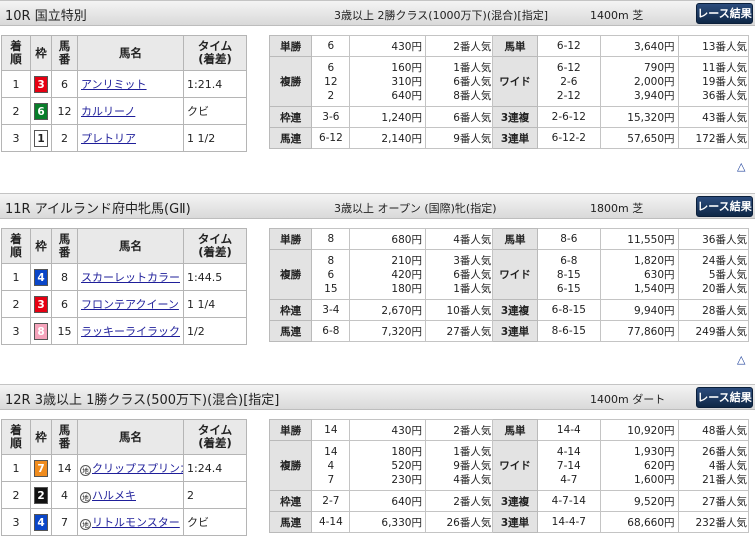 This screenshot has width=755, height=536. I want to click on popularity: 6番人気, so click(459, 117).